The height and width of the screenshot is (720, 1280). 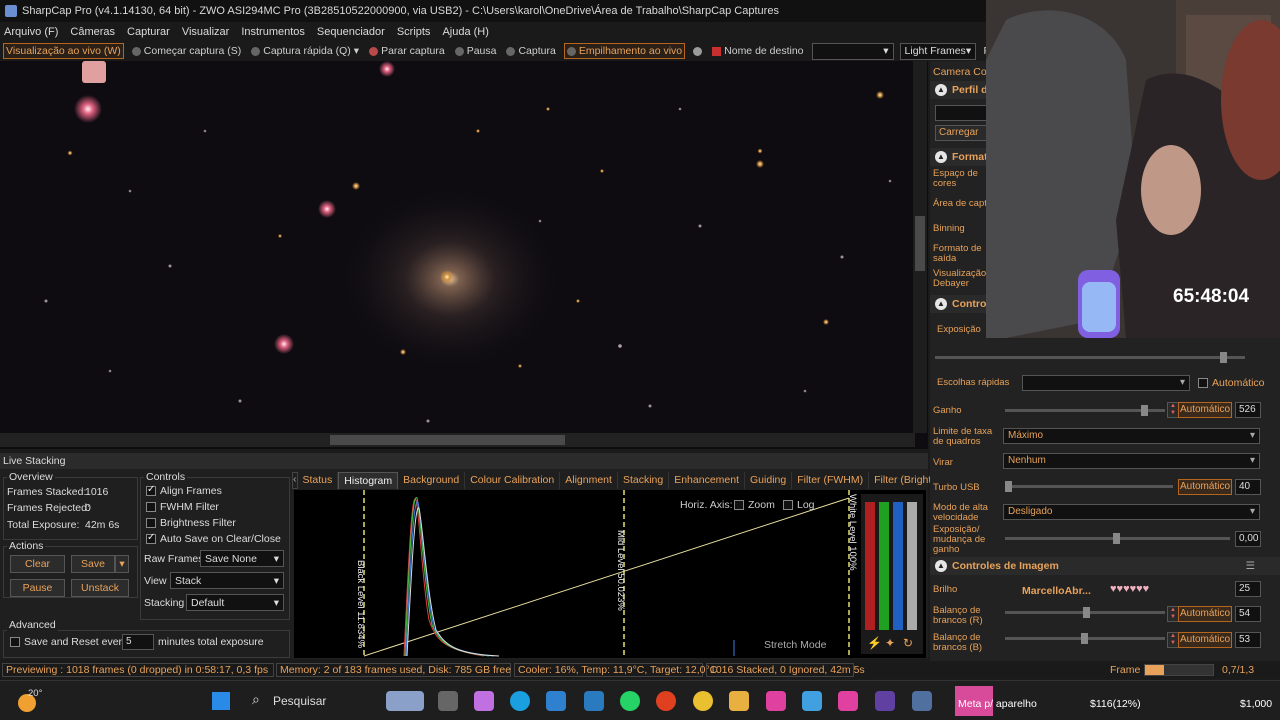 What do you see at coordinates (848, 701) in the screenshot?
I see `app-pink2-icon` at bounding box center [848, 701].